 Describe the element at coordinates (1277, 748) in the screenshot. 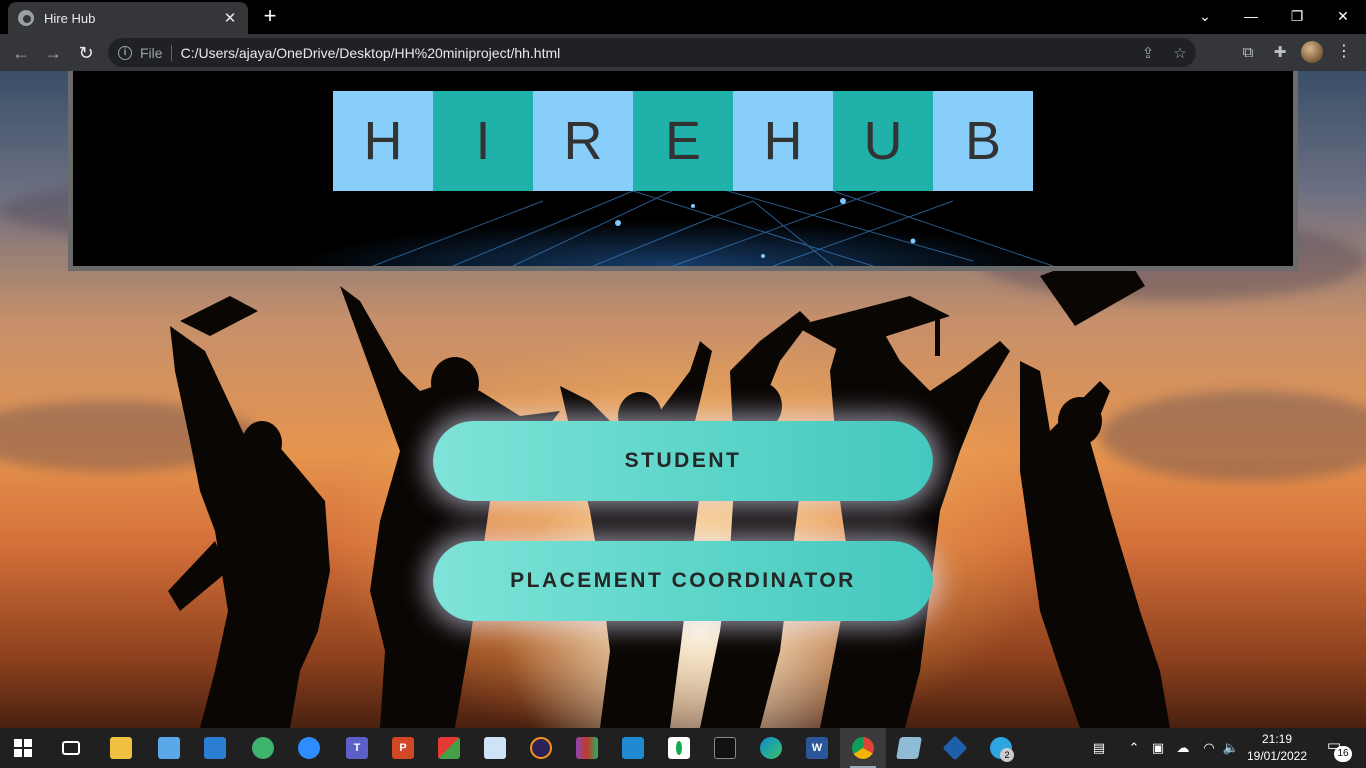

I see `system-clock: 21:19 19/01/2022` at that location.